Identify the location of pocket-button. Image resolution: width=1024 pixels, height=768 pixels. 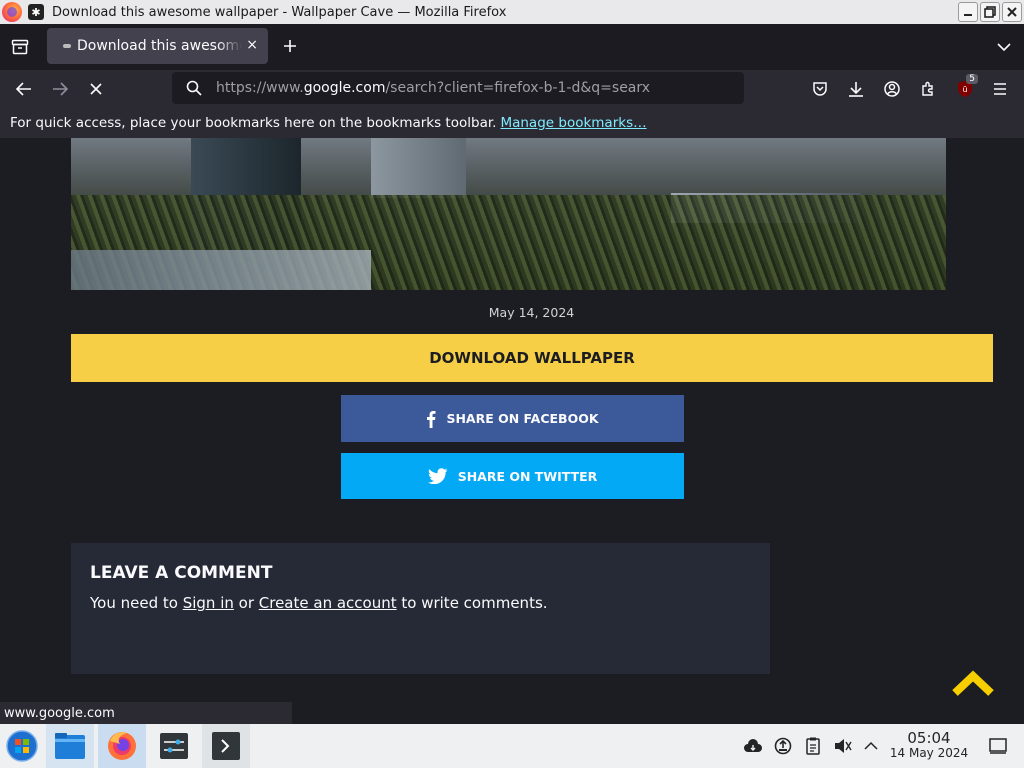
(820, 89).